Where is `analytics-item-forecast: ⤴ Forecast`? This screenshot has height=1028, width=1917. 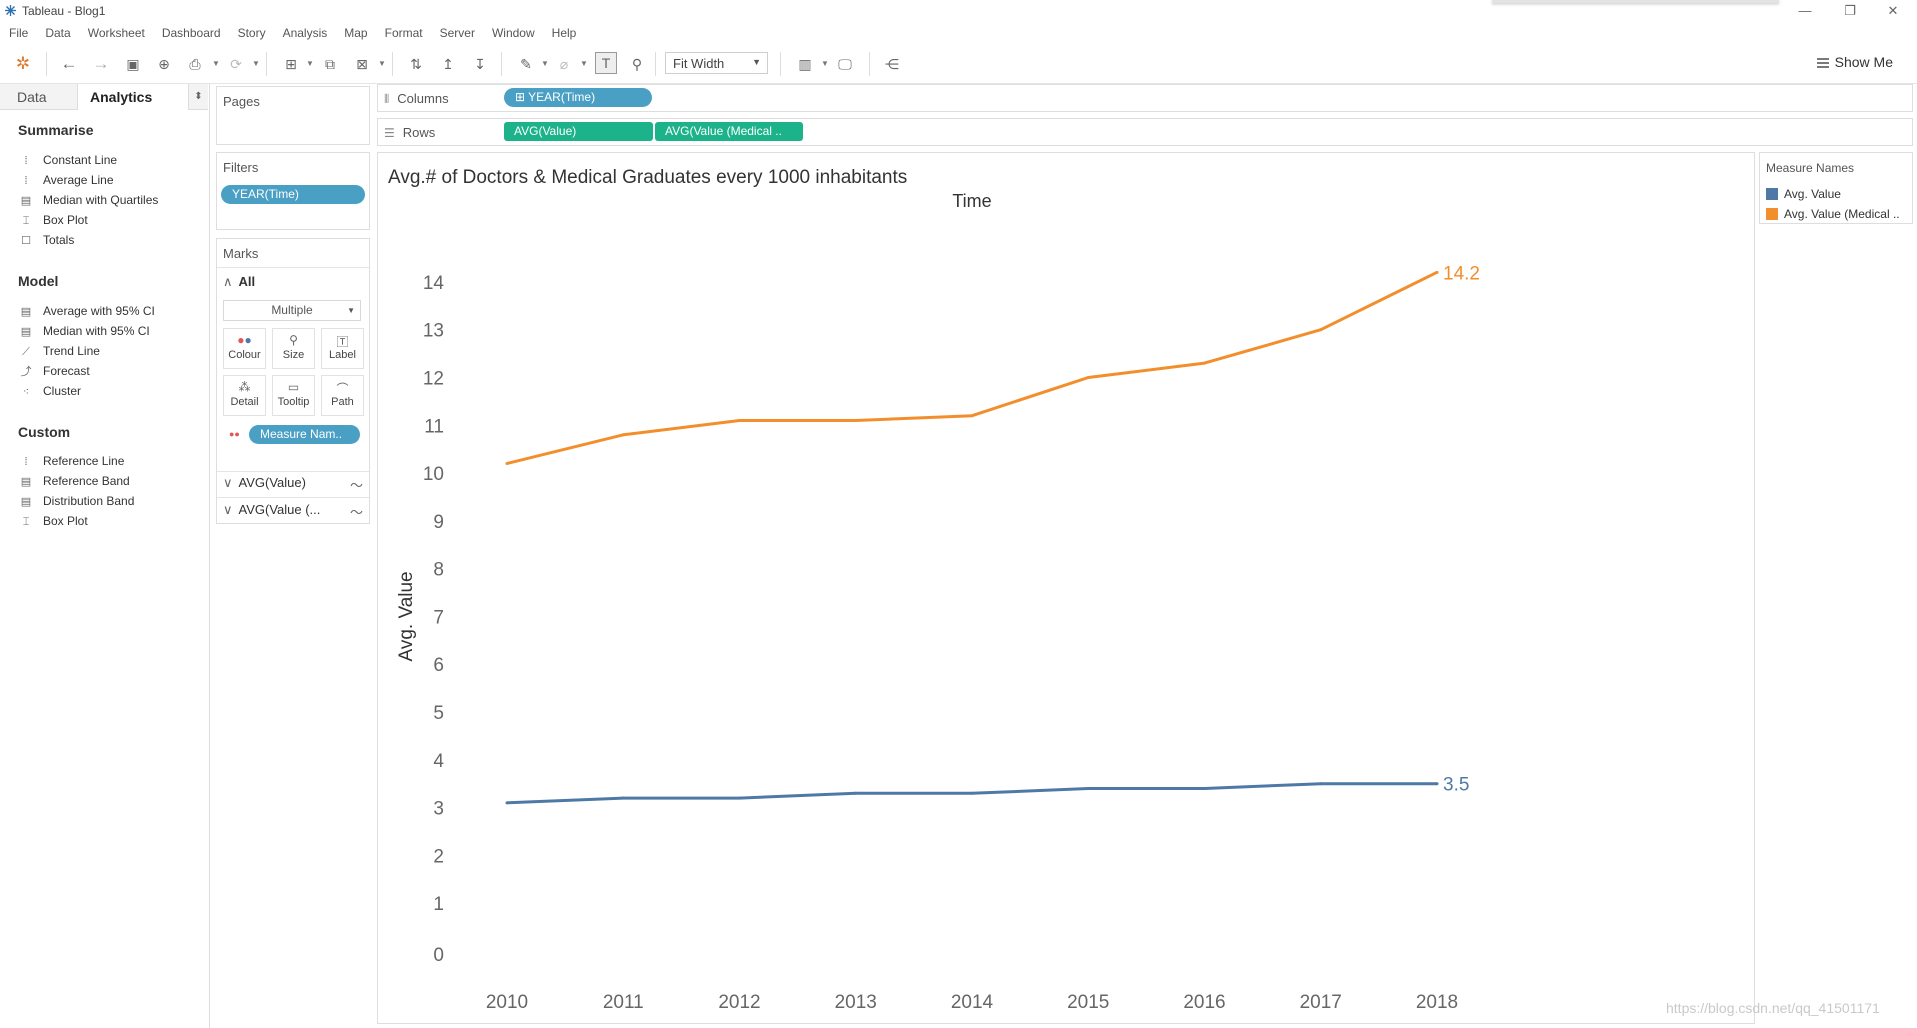
analytics-item-forecast: ⤴ Forecast is located at coordinates (55, 371).